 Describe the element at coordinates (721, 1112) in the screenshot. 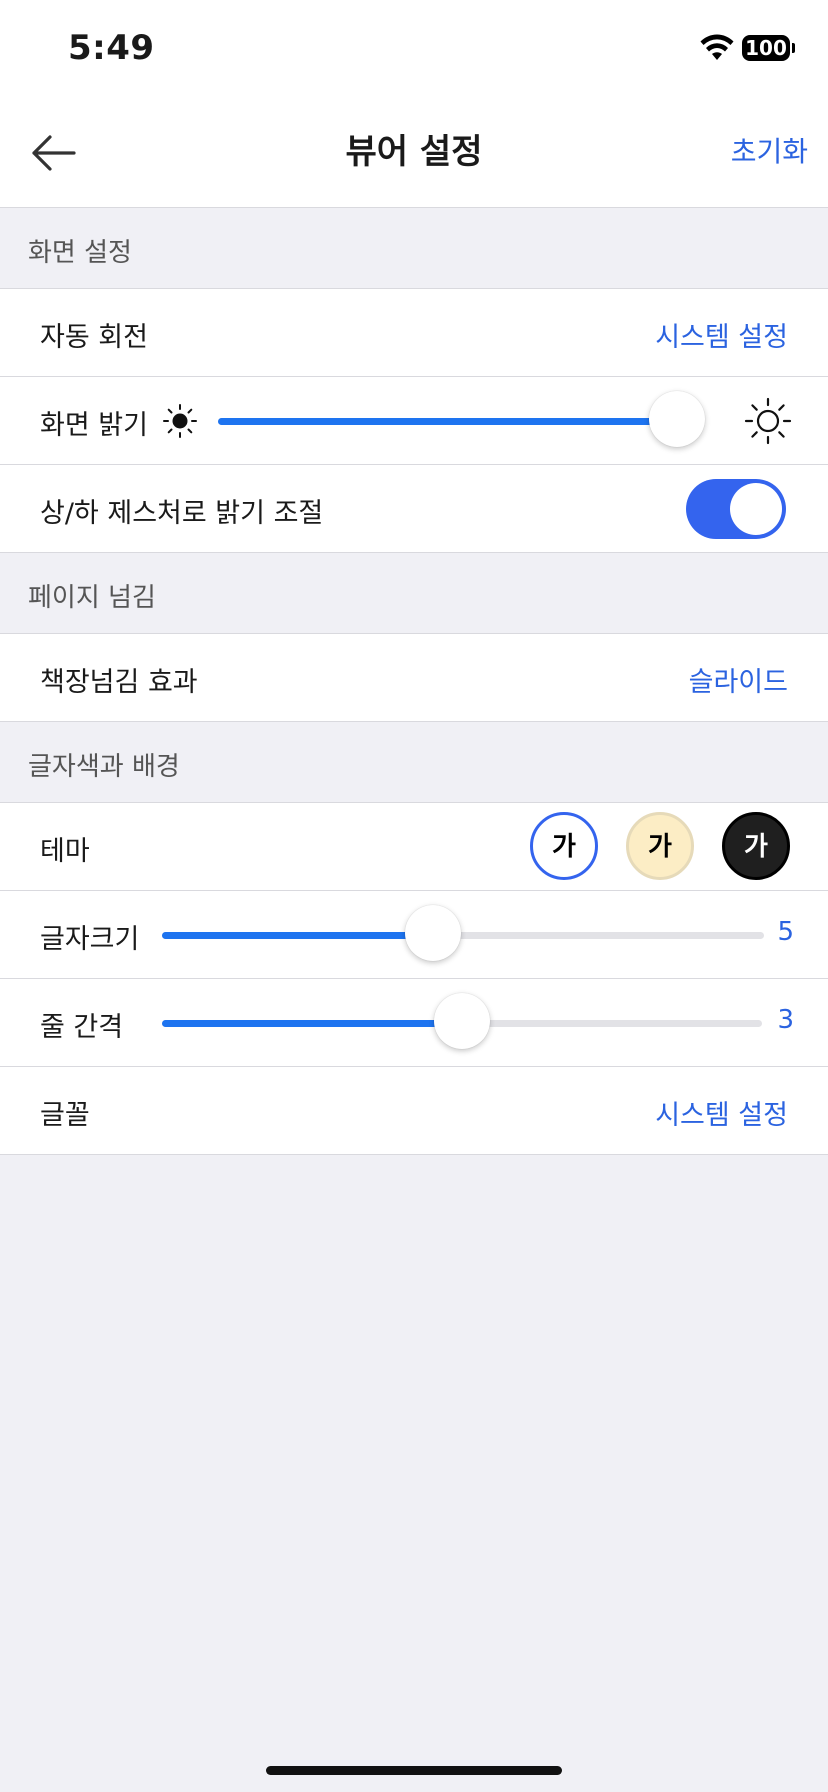

I see `font-value: 시스템 설정` at that location.